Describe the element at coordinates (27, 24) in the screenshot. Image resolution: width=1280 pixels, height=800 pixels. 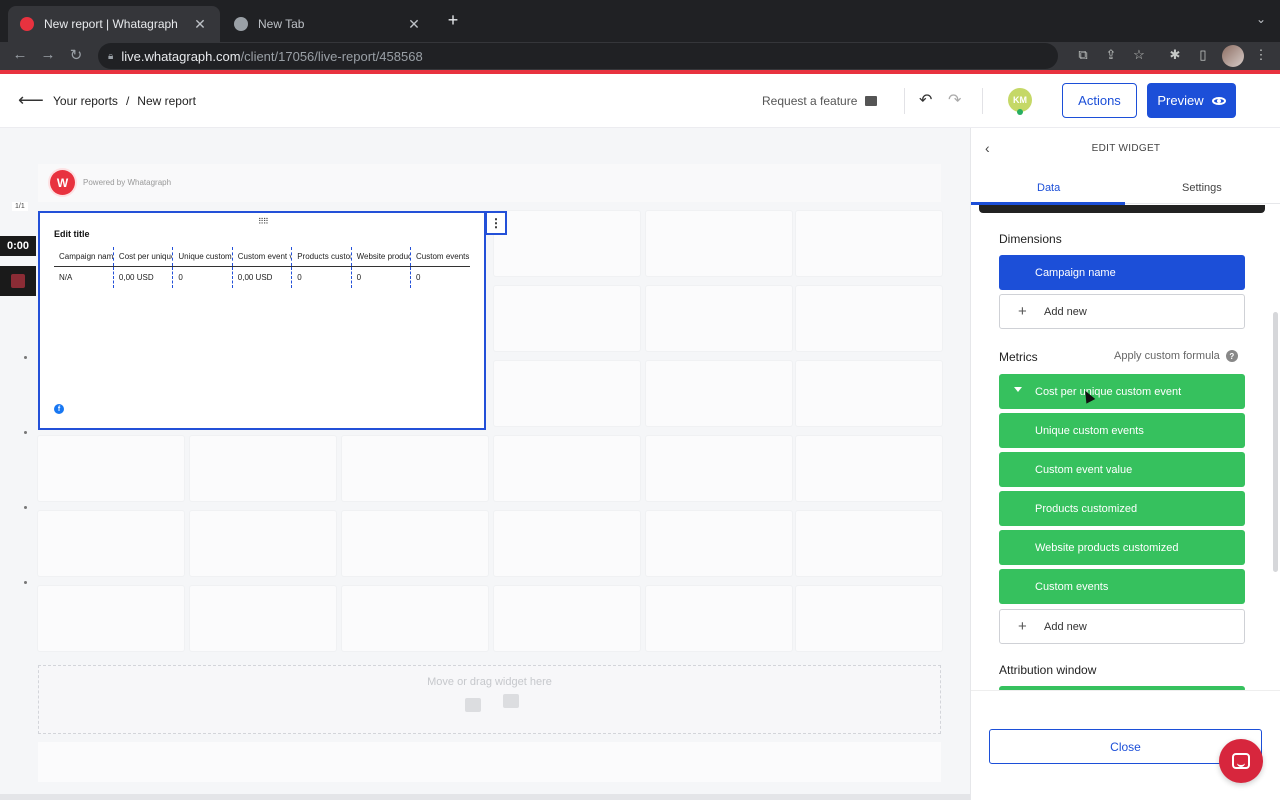
I see `whatagraph-favicon-icon` at that location.